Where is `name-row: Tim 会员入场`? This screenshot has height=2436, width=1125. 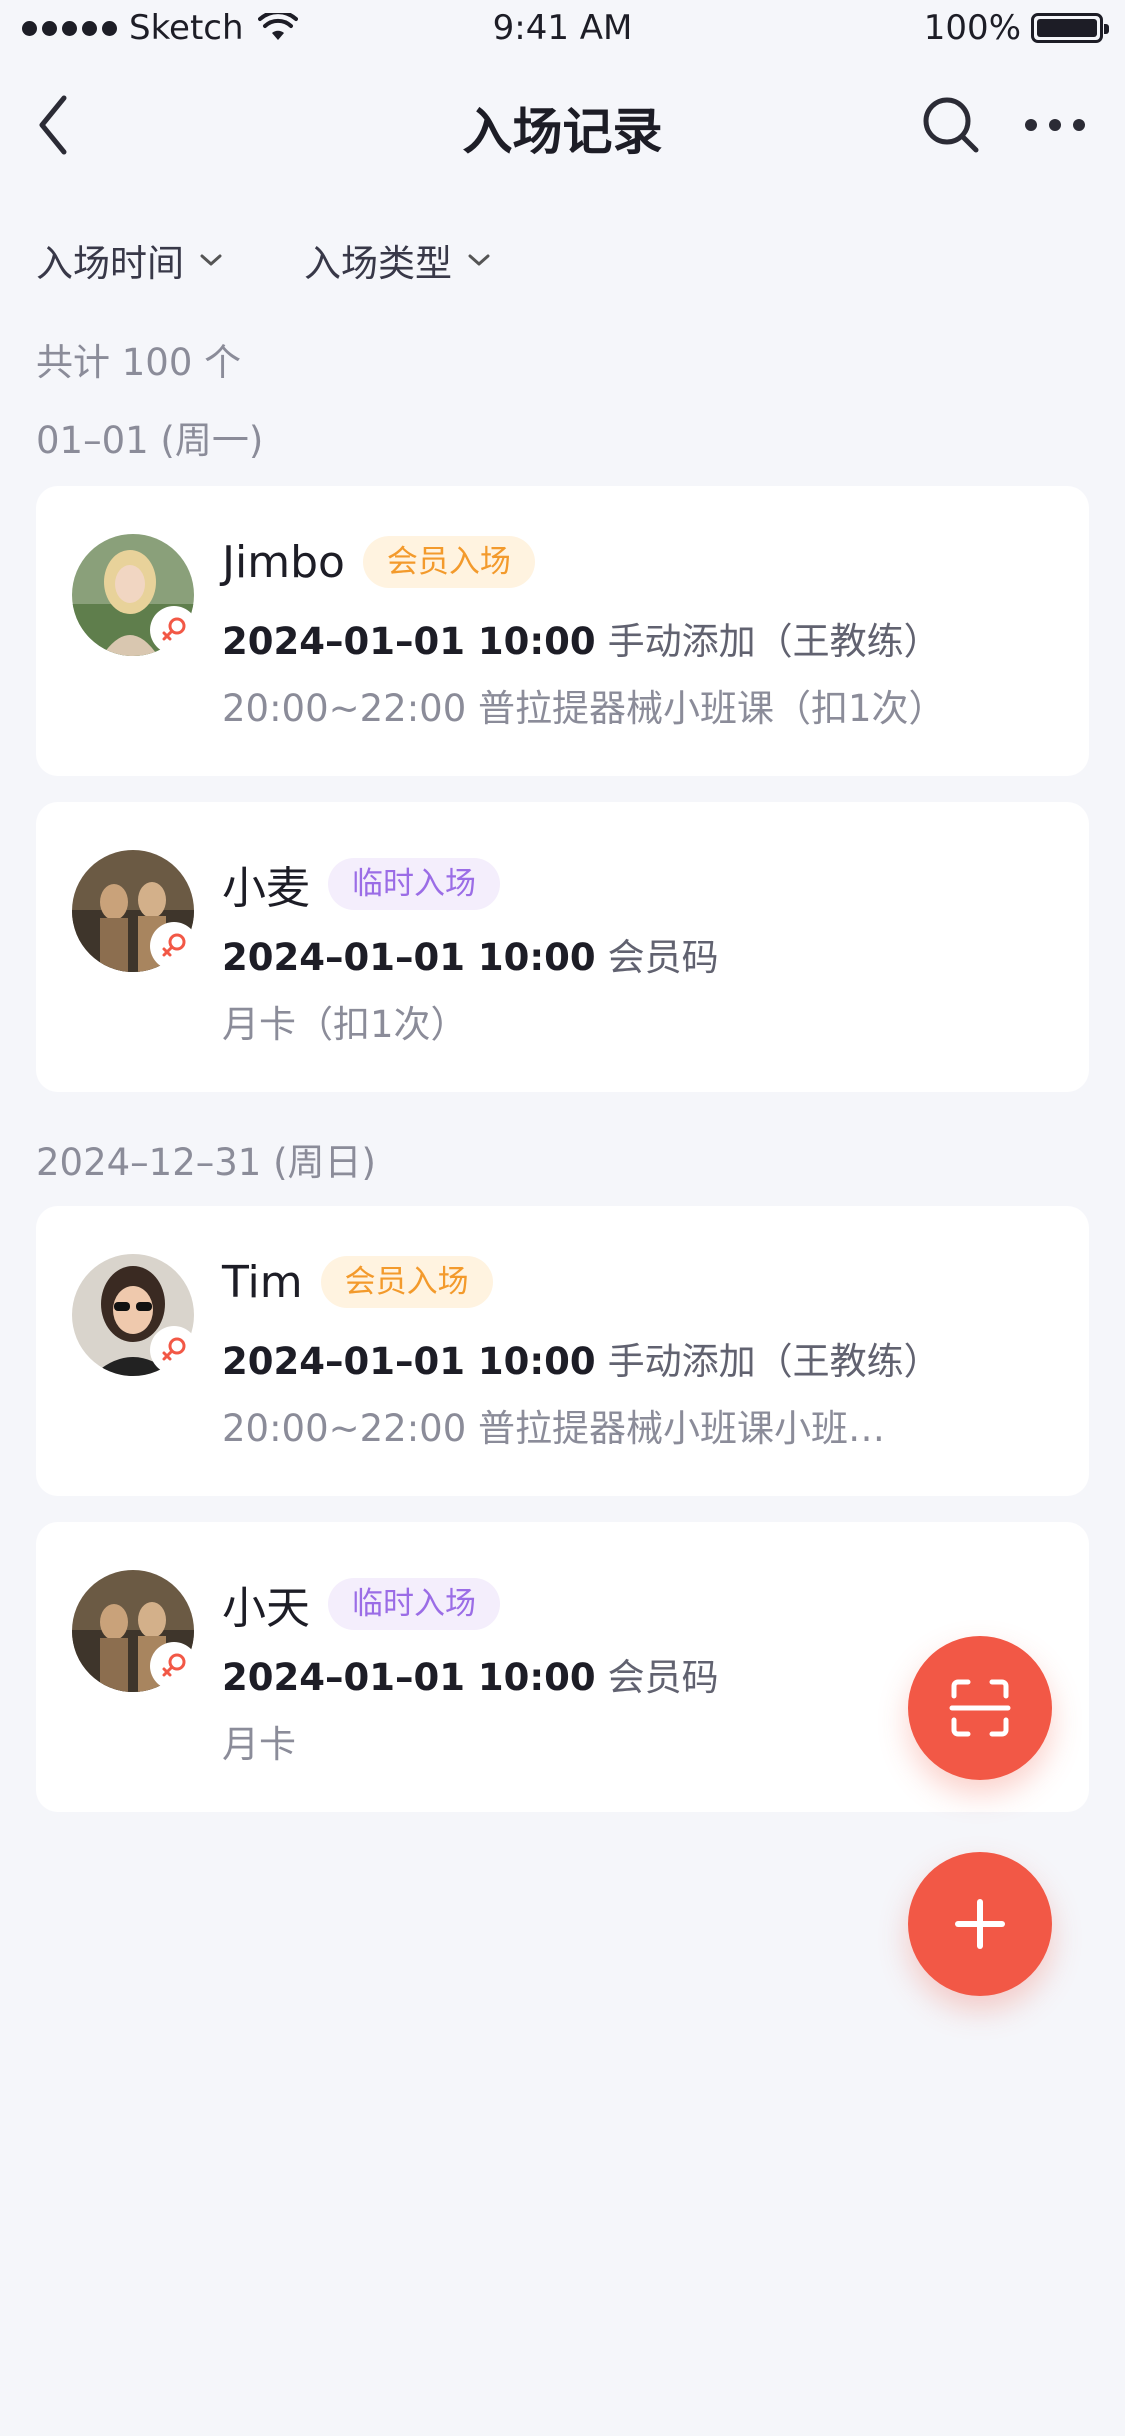 name-row: Tim 会员入场 is located at coordinates (357, 1282).